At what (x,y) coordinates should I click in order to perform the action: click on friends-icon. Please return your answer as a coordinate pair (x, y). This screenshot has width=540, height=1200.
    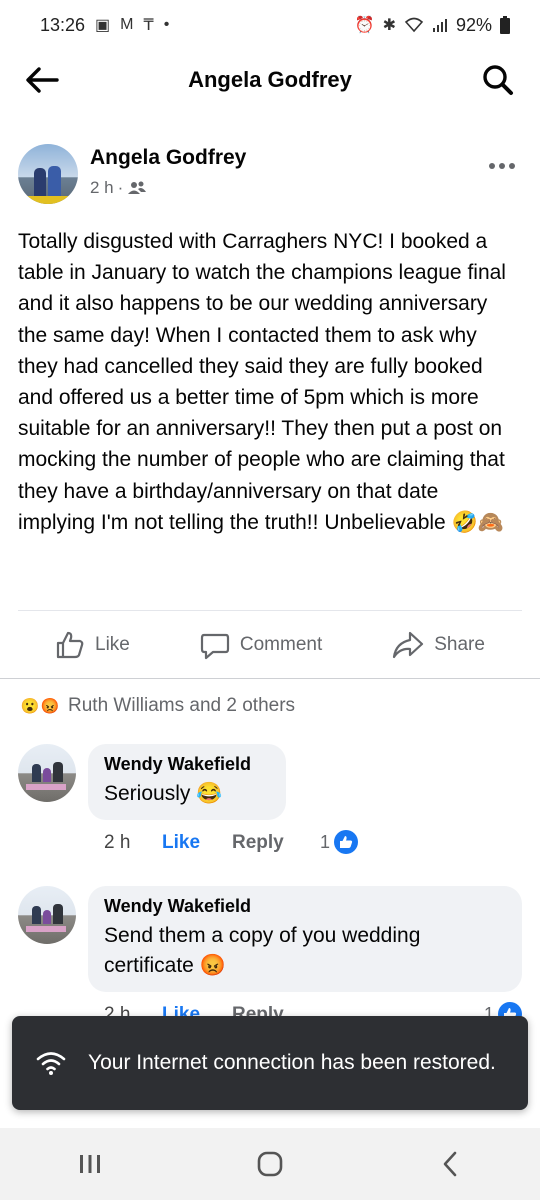
    Looking at the image, I should click on (137, 187).